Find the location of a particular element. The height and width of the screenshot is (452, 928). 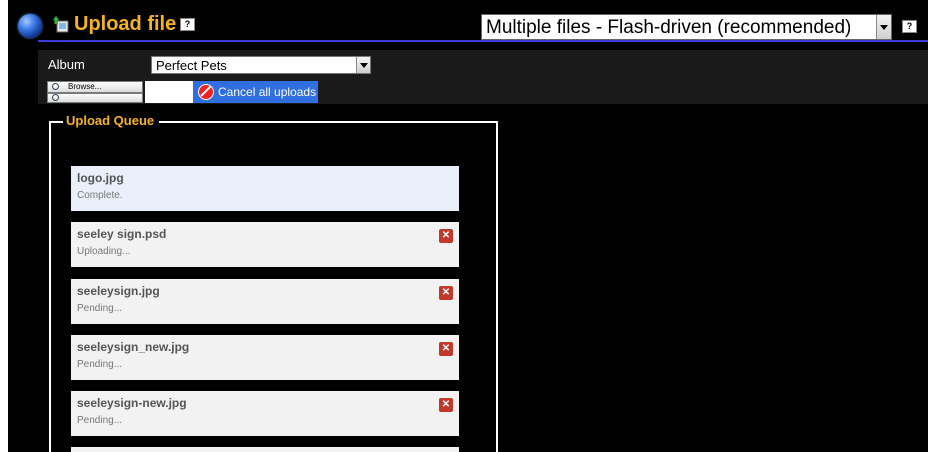

page-title: Upload file is located at coordinates (125, 24).